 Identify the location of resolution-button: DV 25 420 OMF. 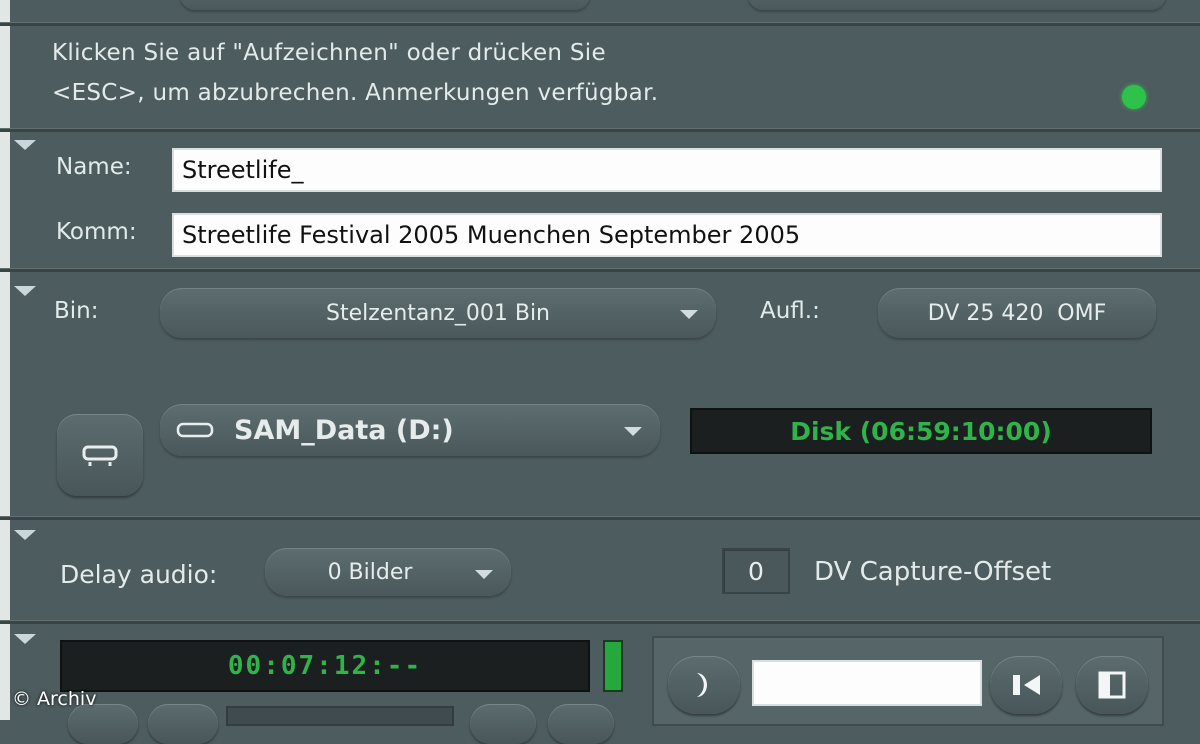
(1017, 313).